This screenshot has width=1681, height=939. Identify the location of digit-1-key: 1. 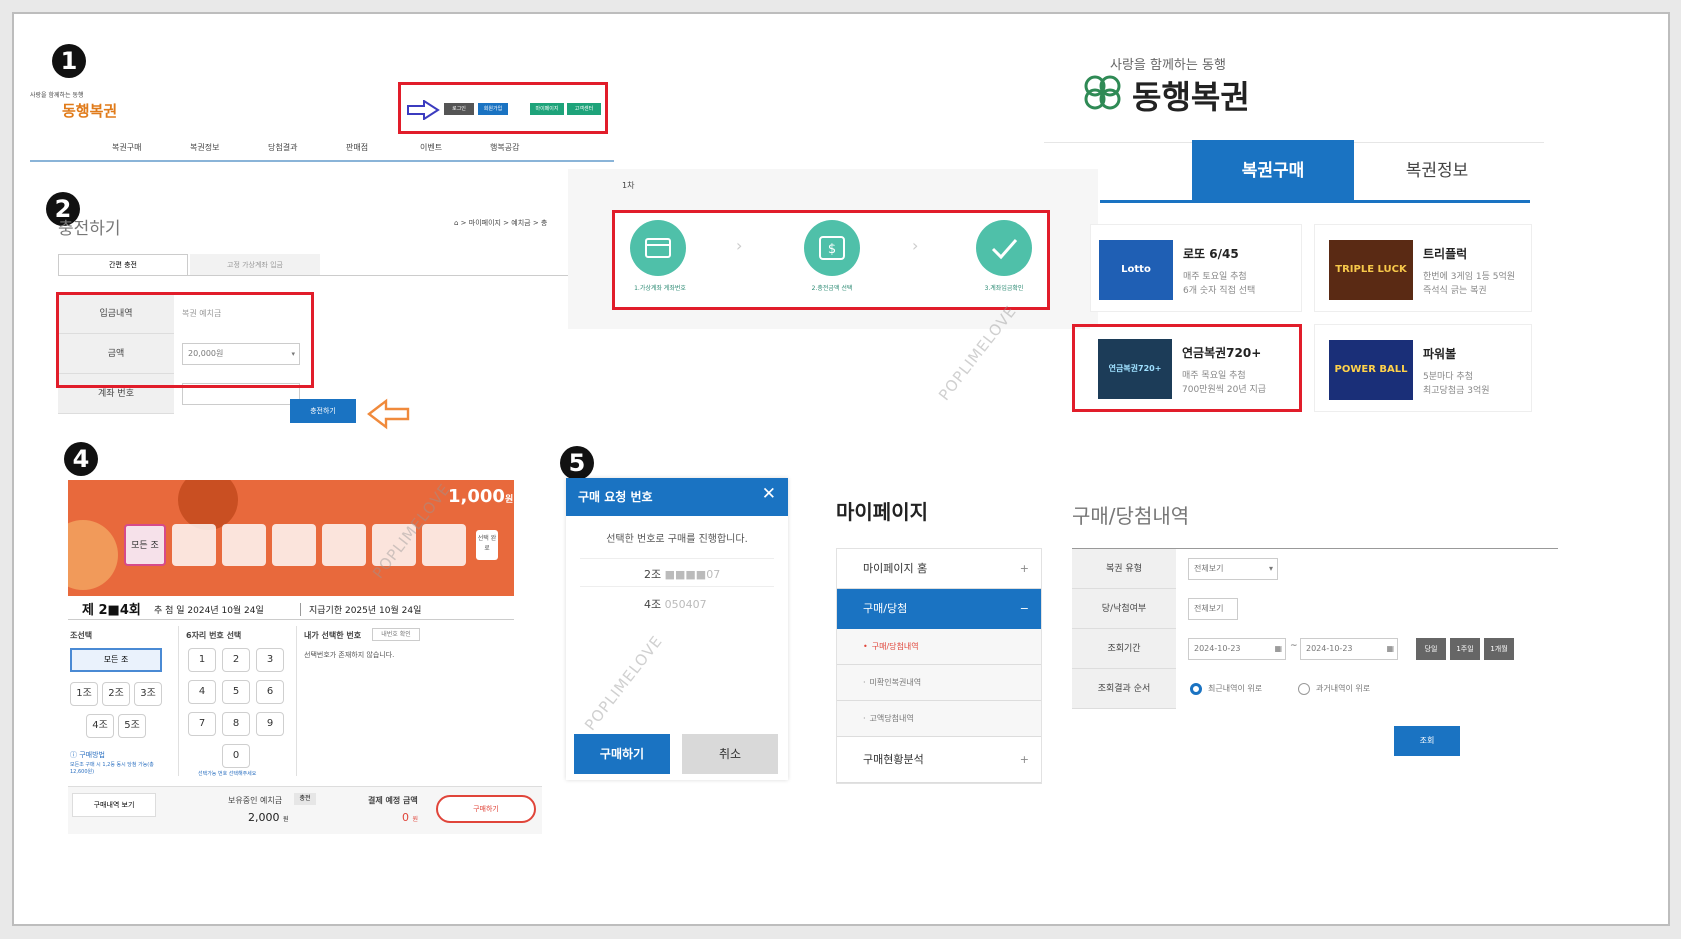
(202, 660).